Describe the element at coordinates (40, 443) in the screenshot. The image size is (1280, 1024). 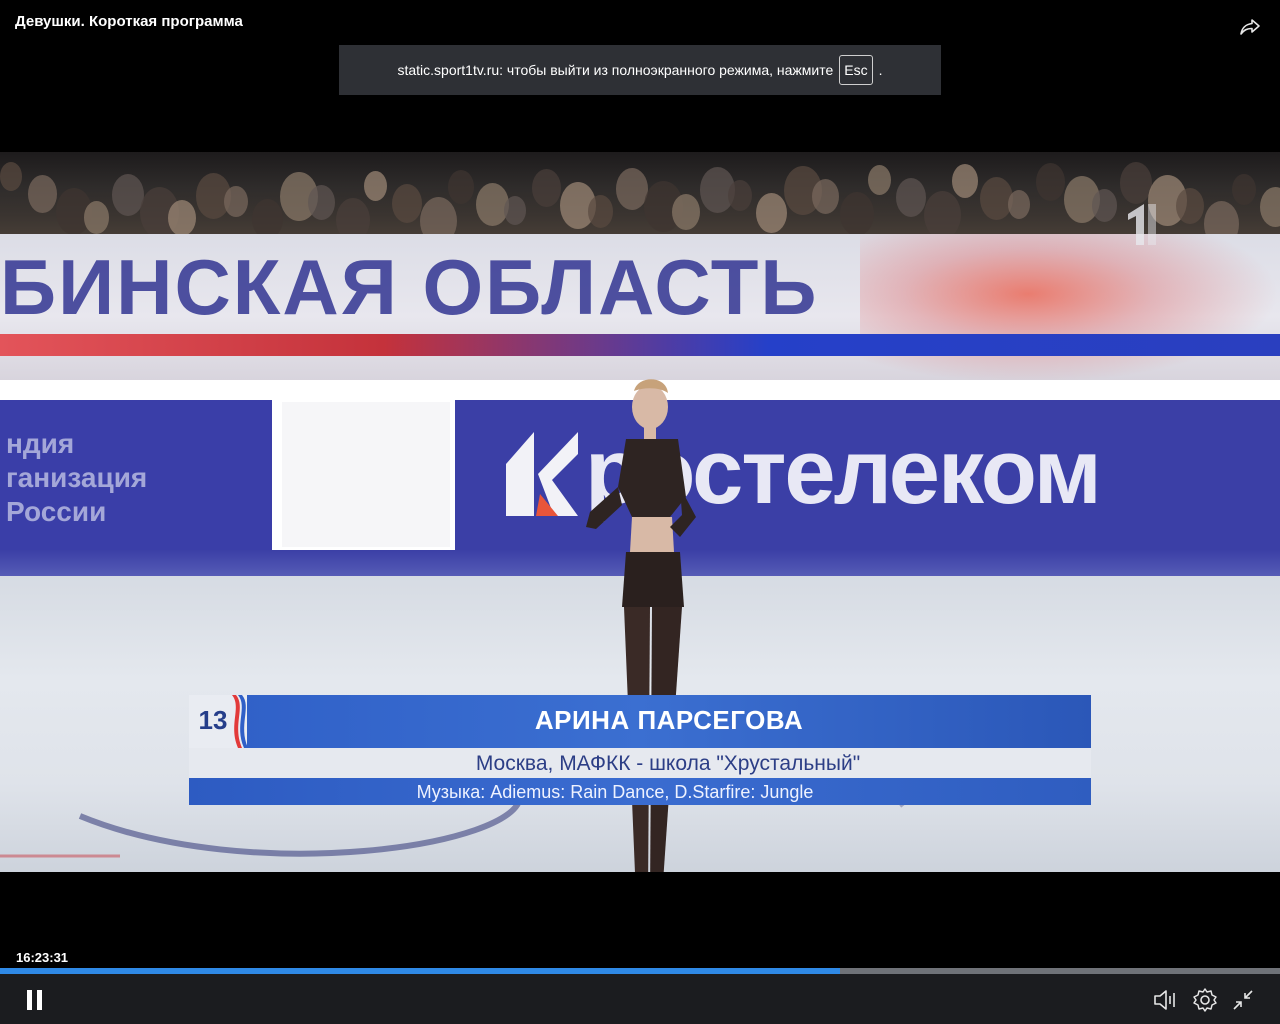
I see `board-left-line: ндия` at that location.